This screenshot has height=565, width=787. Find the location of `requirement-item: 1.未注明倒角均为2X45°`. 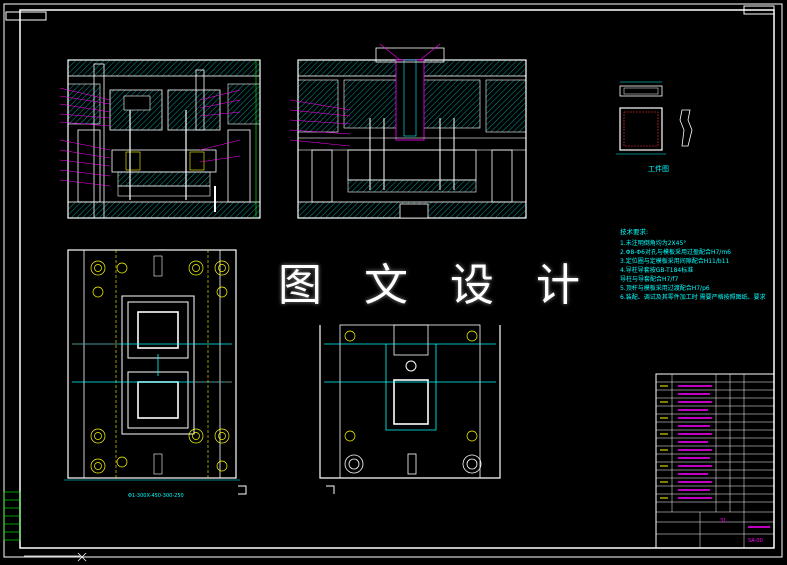

requirement-item: 1.未注明倒角均为2X45° is located at coordinates (653, 243).